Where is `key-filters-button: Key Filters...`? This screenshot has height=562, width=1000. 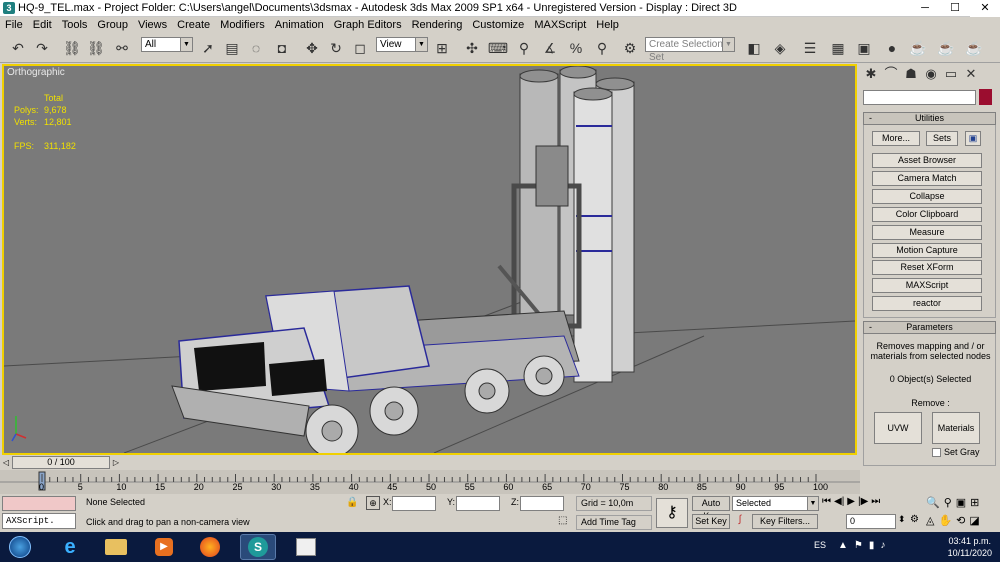
key-filters-button: Key Filters... is located at coordinates (785, 521).